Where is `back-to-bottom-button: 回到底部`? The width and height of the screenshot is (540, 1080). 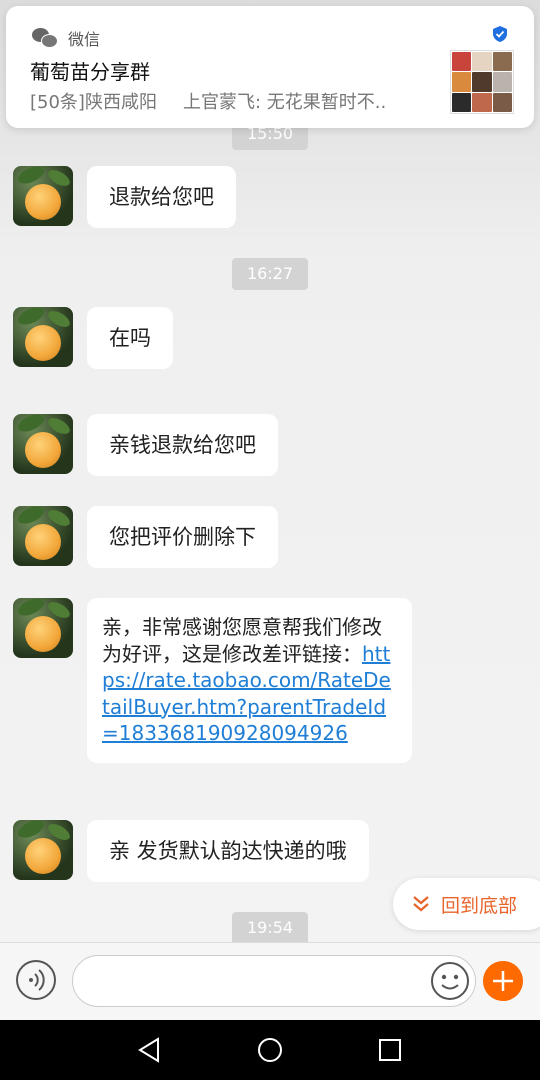 back-to-bottom-button: 回到底部 is located at coordinates (466, 904).